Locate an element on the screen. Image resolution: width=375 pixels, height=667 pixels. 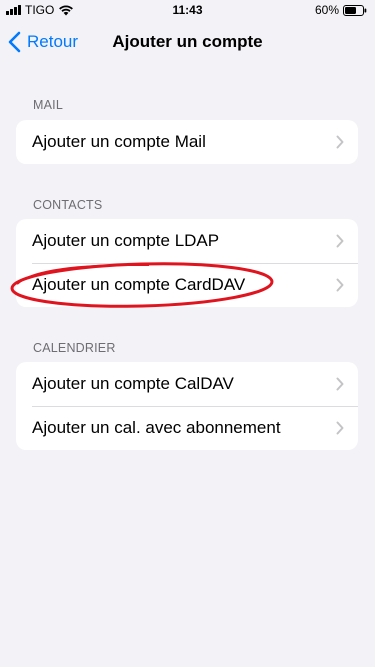
page-title: Ajouter un compte is located at coordinates (187, 41).